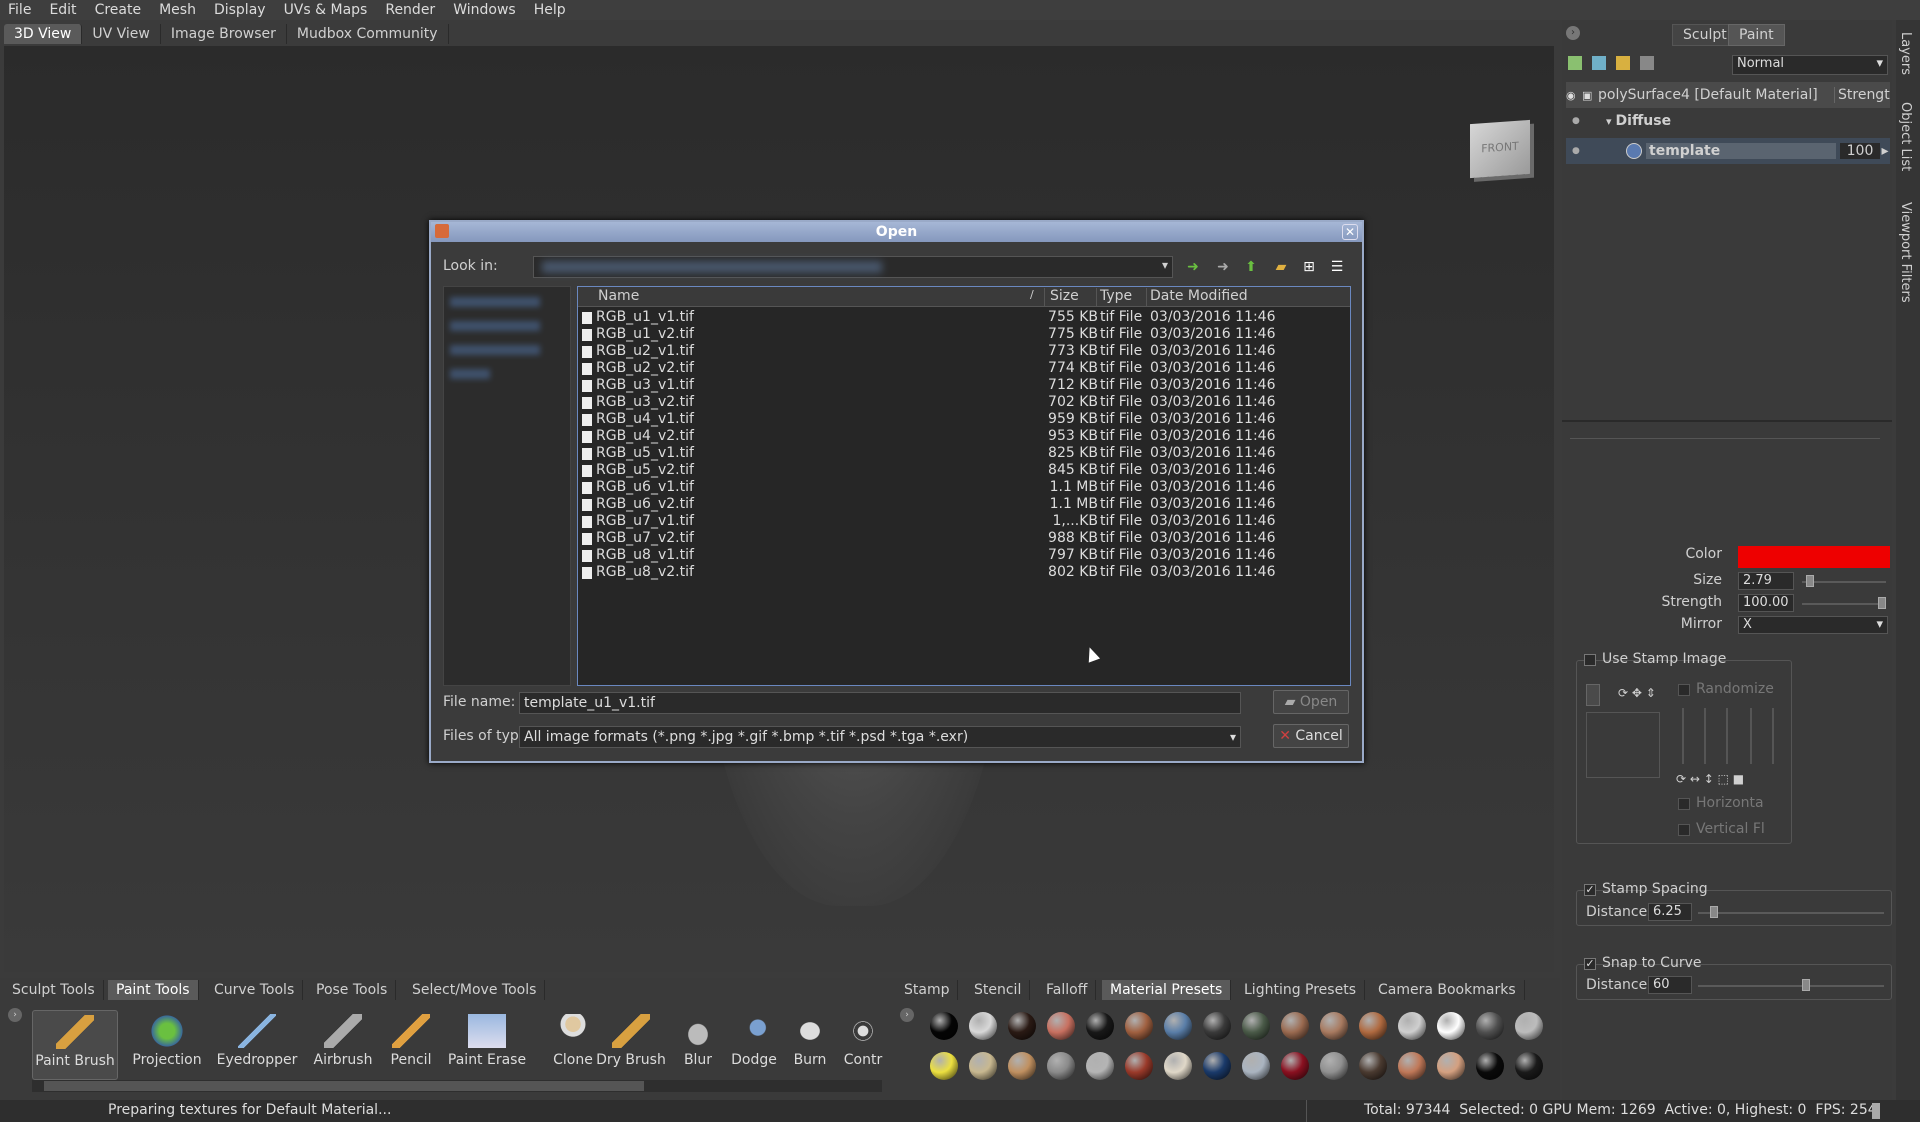  Describe the element at coordinates (1300, 990) in the screenshot. I see `tab-lighting-presets: Lighting Presets` at that location.